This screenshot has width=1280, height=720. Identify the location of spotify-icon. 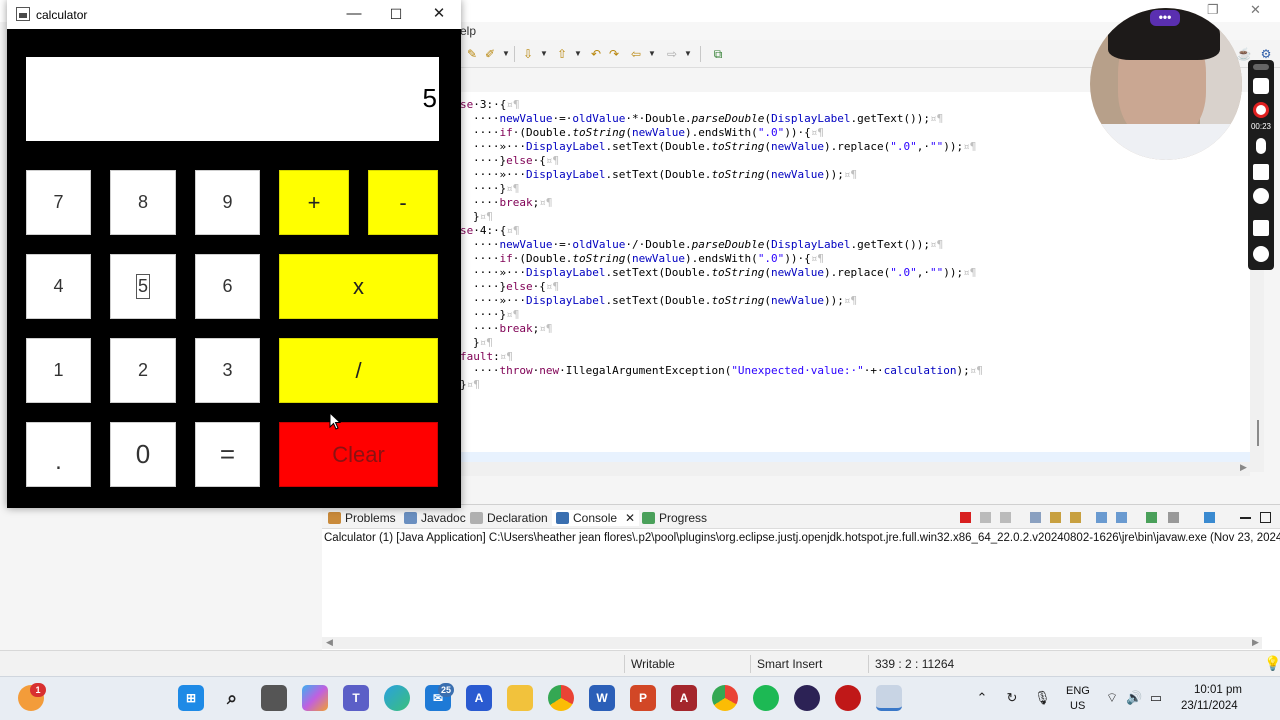
(766, 698).